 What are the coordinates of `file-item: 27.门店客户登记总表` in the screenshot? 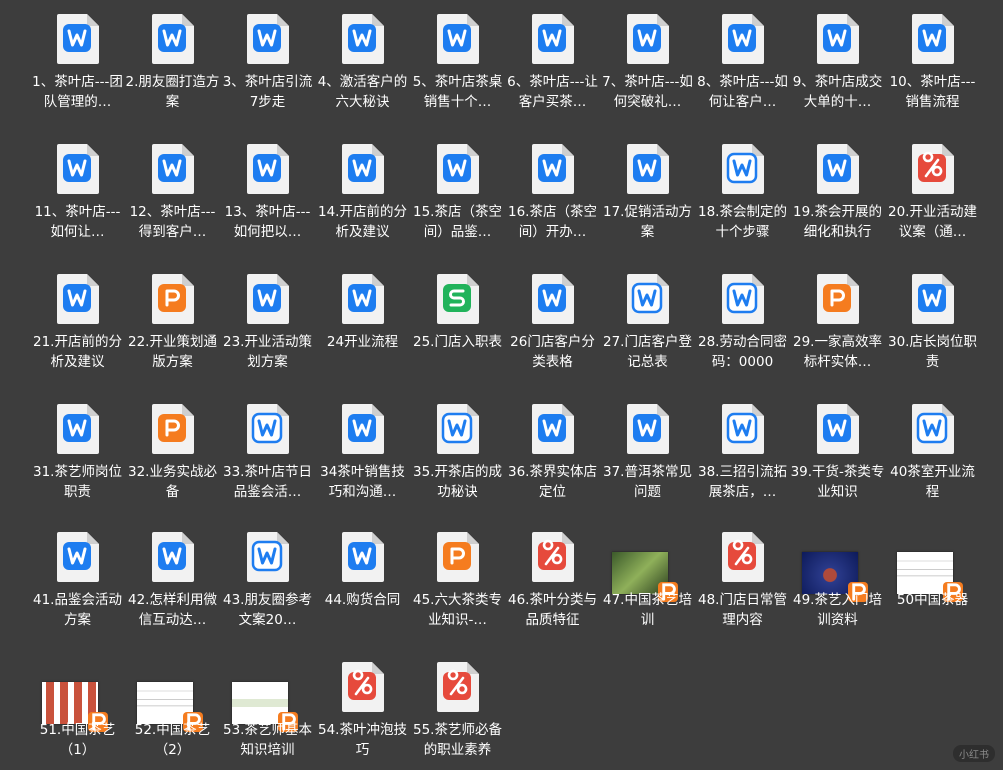 It's located at (647, 322).